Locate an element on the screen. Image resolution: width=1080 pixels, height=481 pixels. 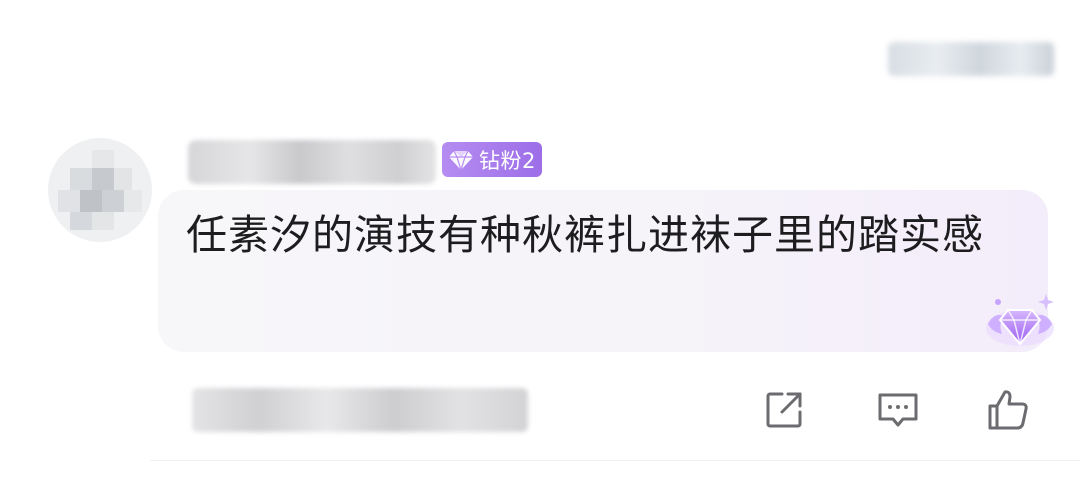
blurred-meta-top is located at coordinates (971, 59).